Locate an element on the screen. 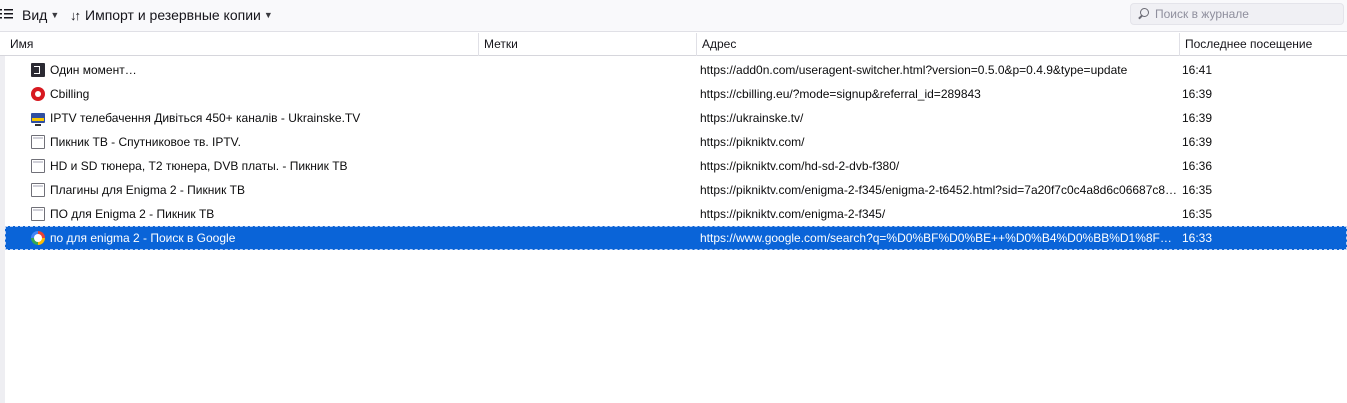  row-title: Cbilling is located at coordinates (70, 94).